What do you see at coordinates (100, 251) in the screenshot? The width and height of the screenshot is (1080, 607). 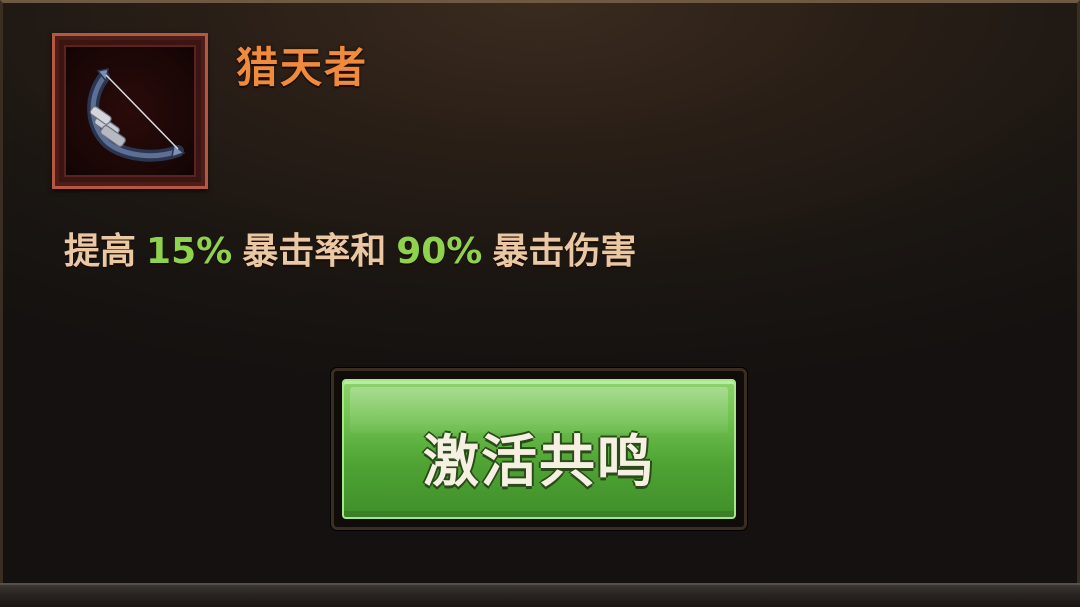 I see `description-prefix: 提高` at bounding box center [100, 251].